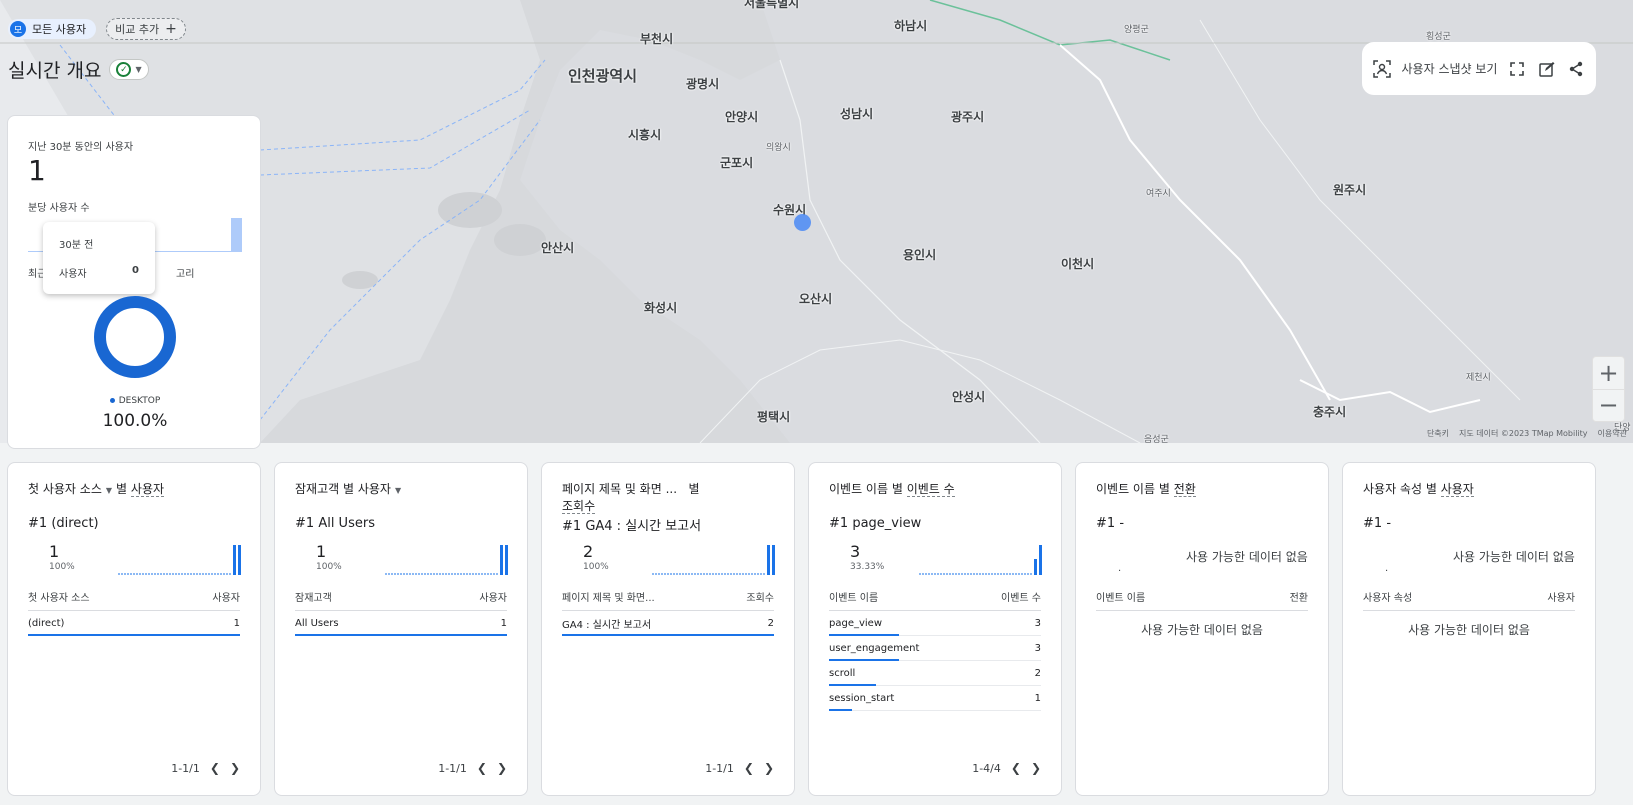 Image resolution: width=1633 pixels, height=805 pixels. Describe the element at coordinates (401, 523) in the screenshot. I see `card-top-item: #1 All Users` at that location.